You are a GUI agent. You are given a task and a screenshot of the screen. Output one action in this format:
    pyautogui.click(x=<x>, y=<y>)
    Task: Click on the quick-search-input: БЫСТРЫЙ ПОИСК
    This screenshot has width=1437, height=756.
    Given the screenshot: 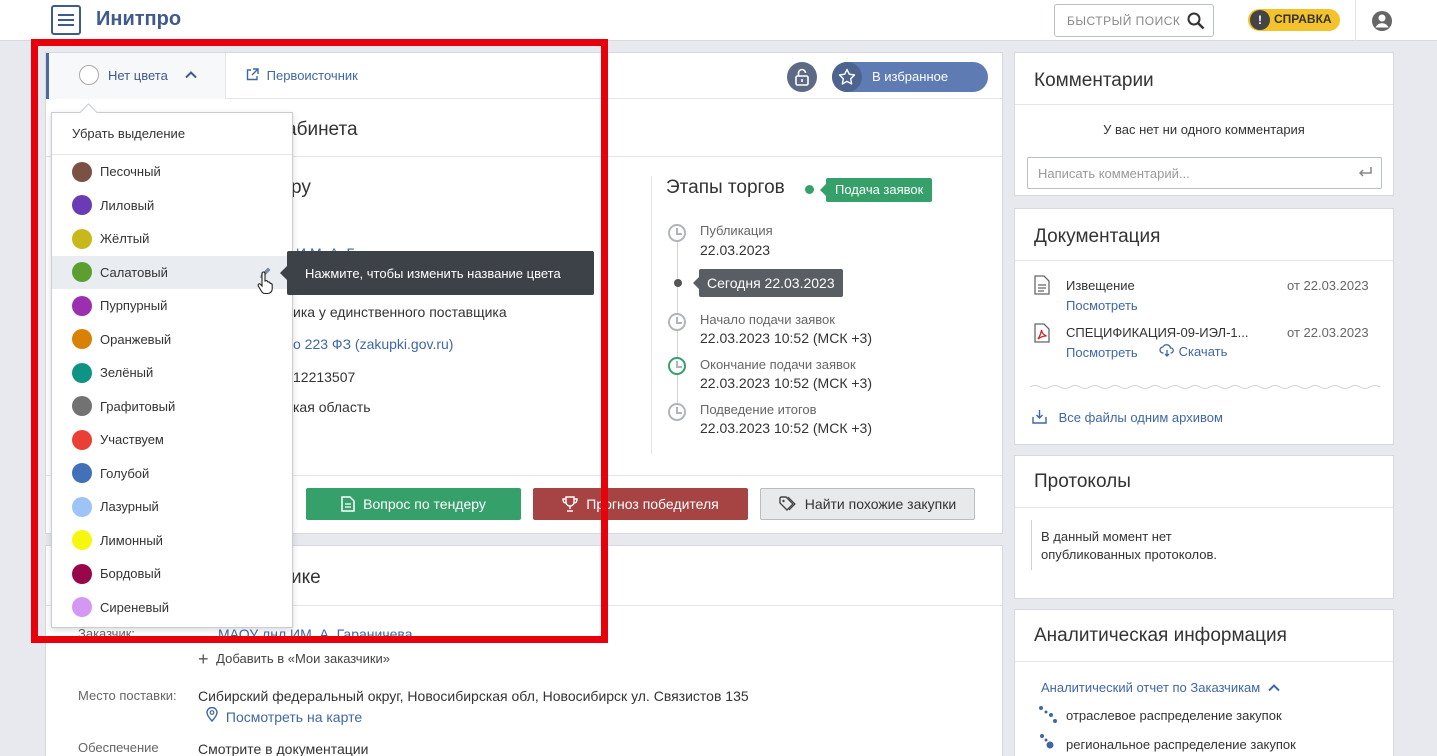 What is the action you would take?
    pyautogui.click(x=1134, y=20)
    